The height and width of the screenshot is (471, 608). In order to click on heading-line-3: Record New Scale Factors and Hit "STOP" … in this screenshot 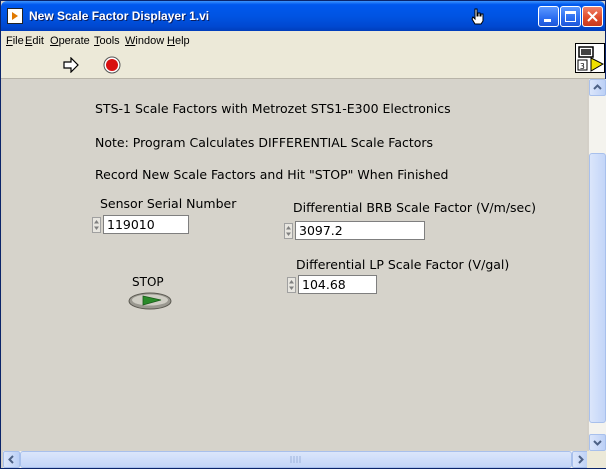, I will do `click(272, 174)`.